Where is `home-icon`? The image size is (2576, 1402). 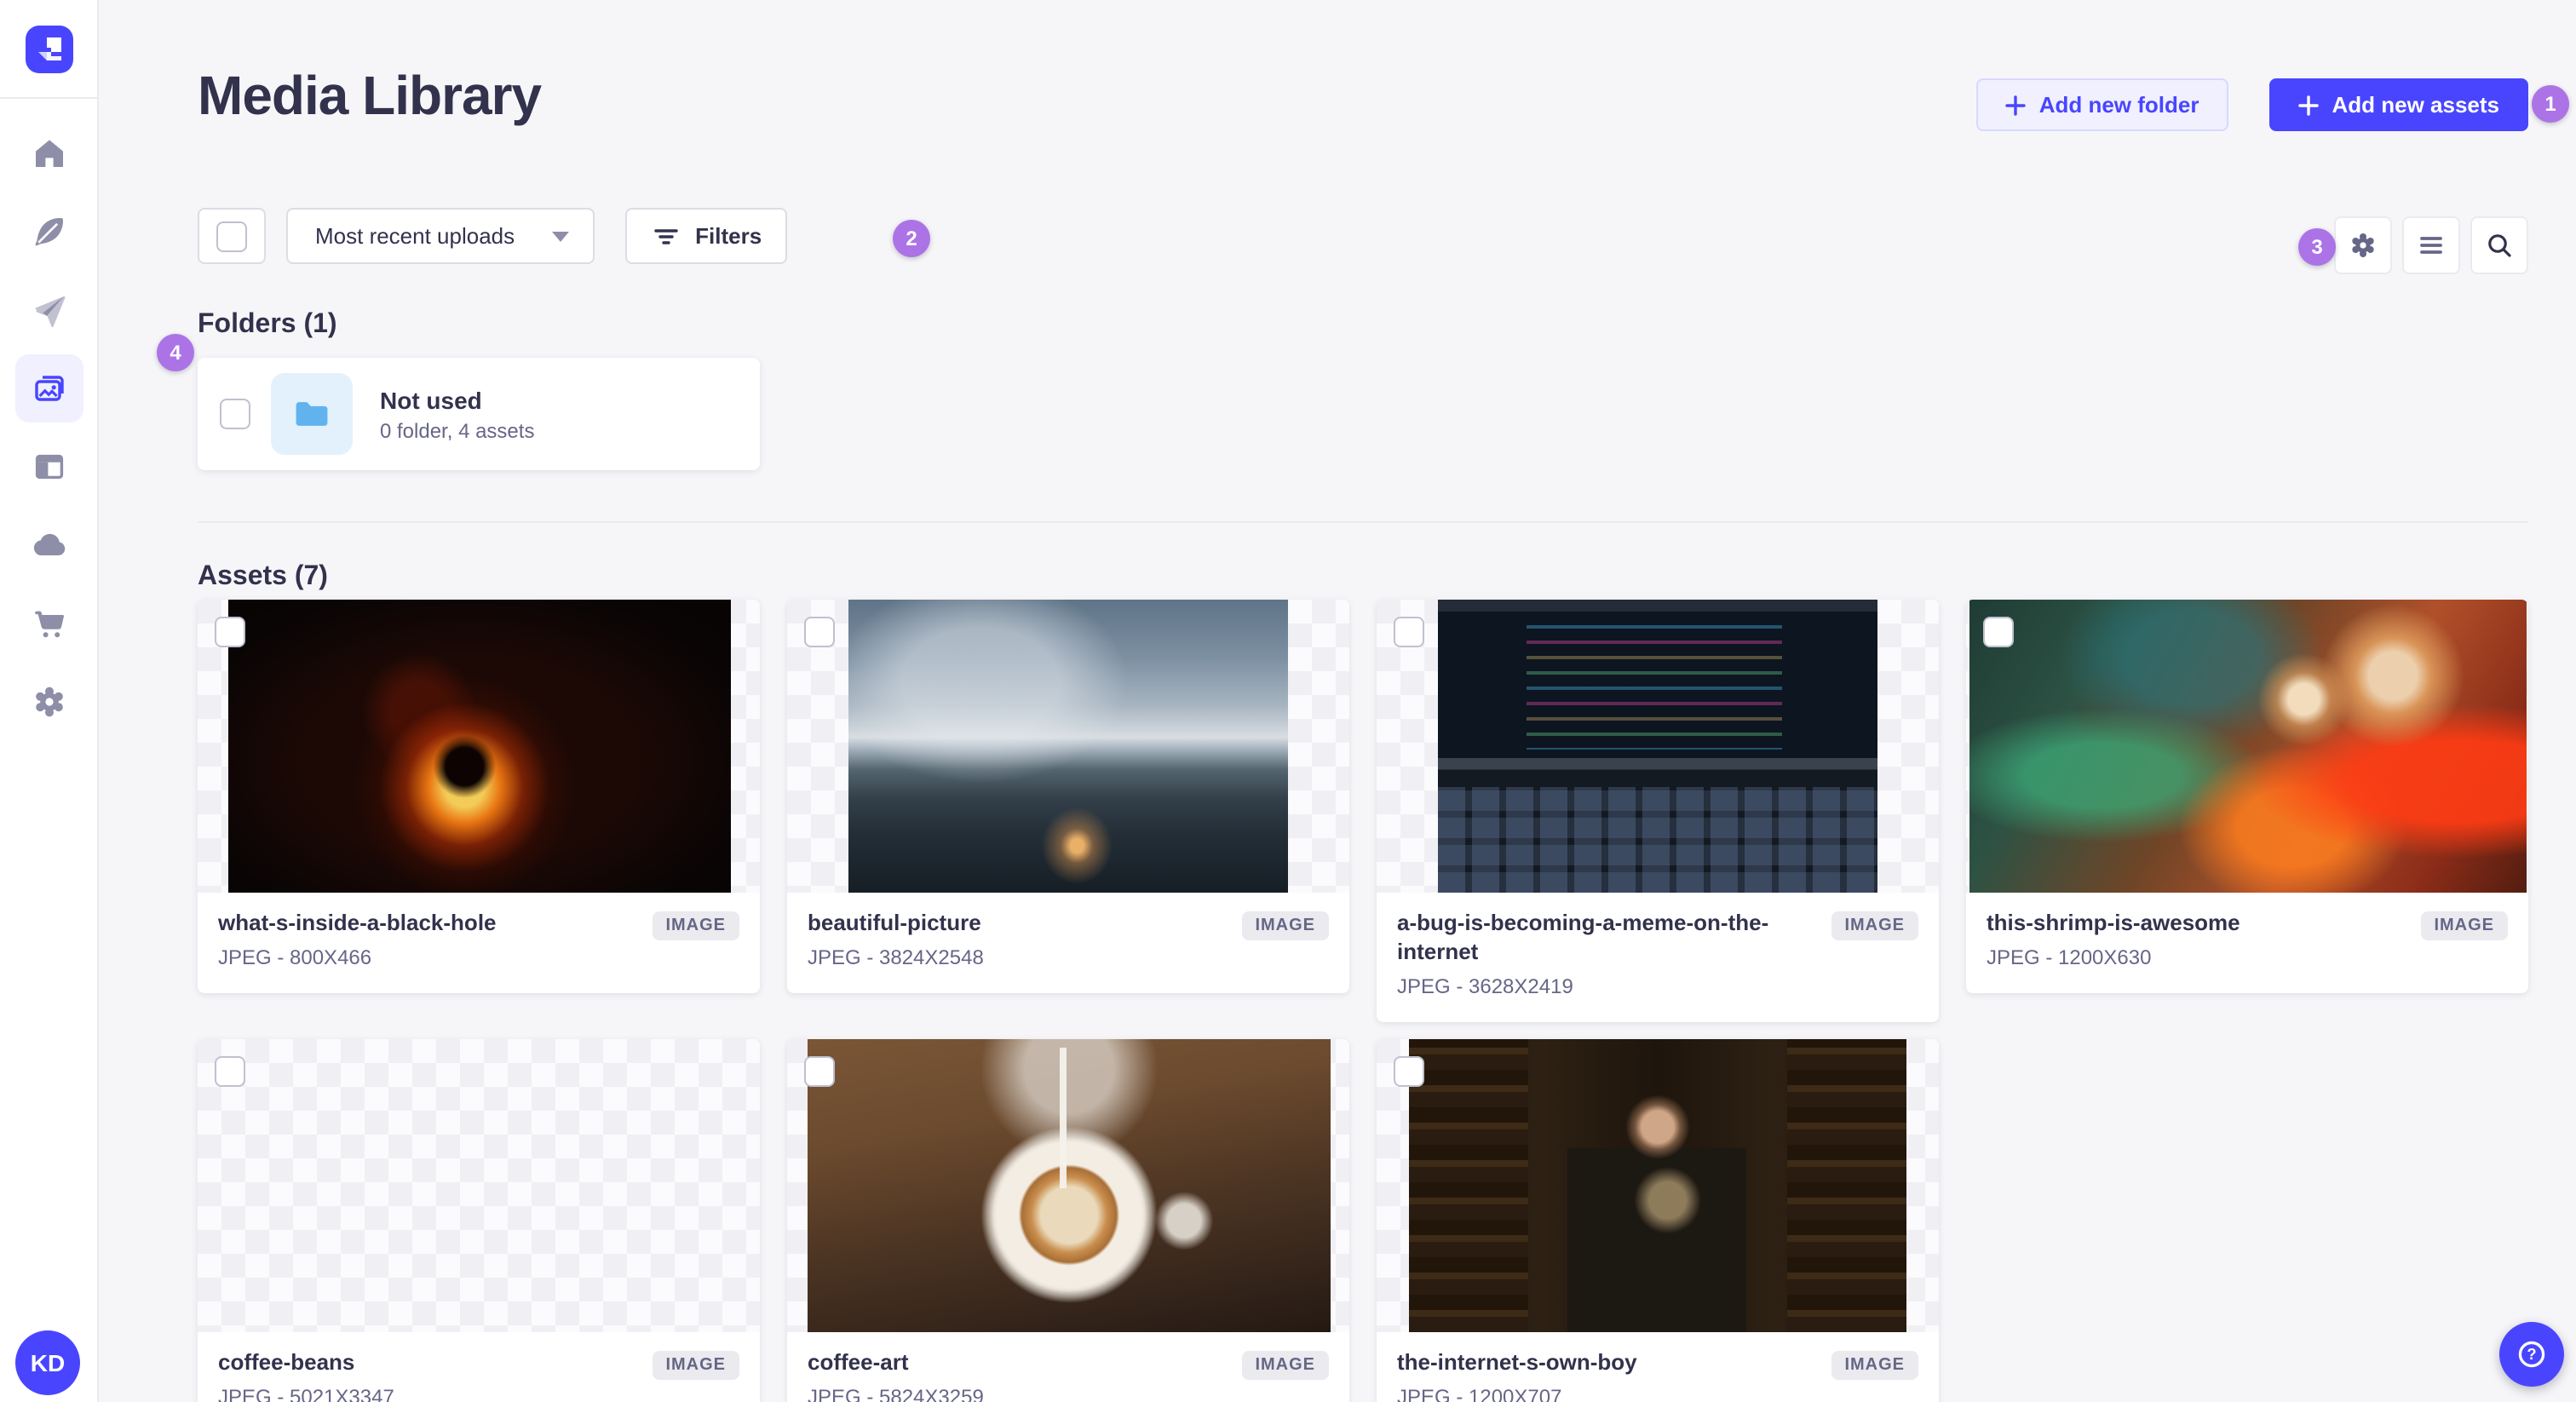 home-icon is located at coordinates (49, 153).